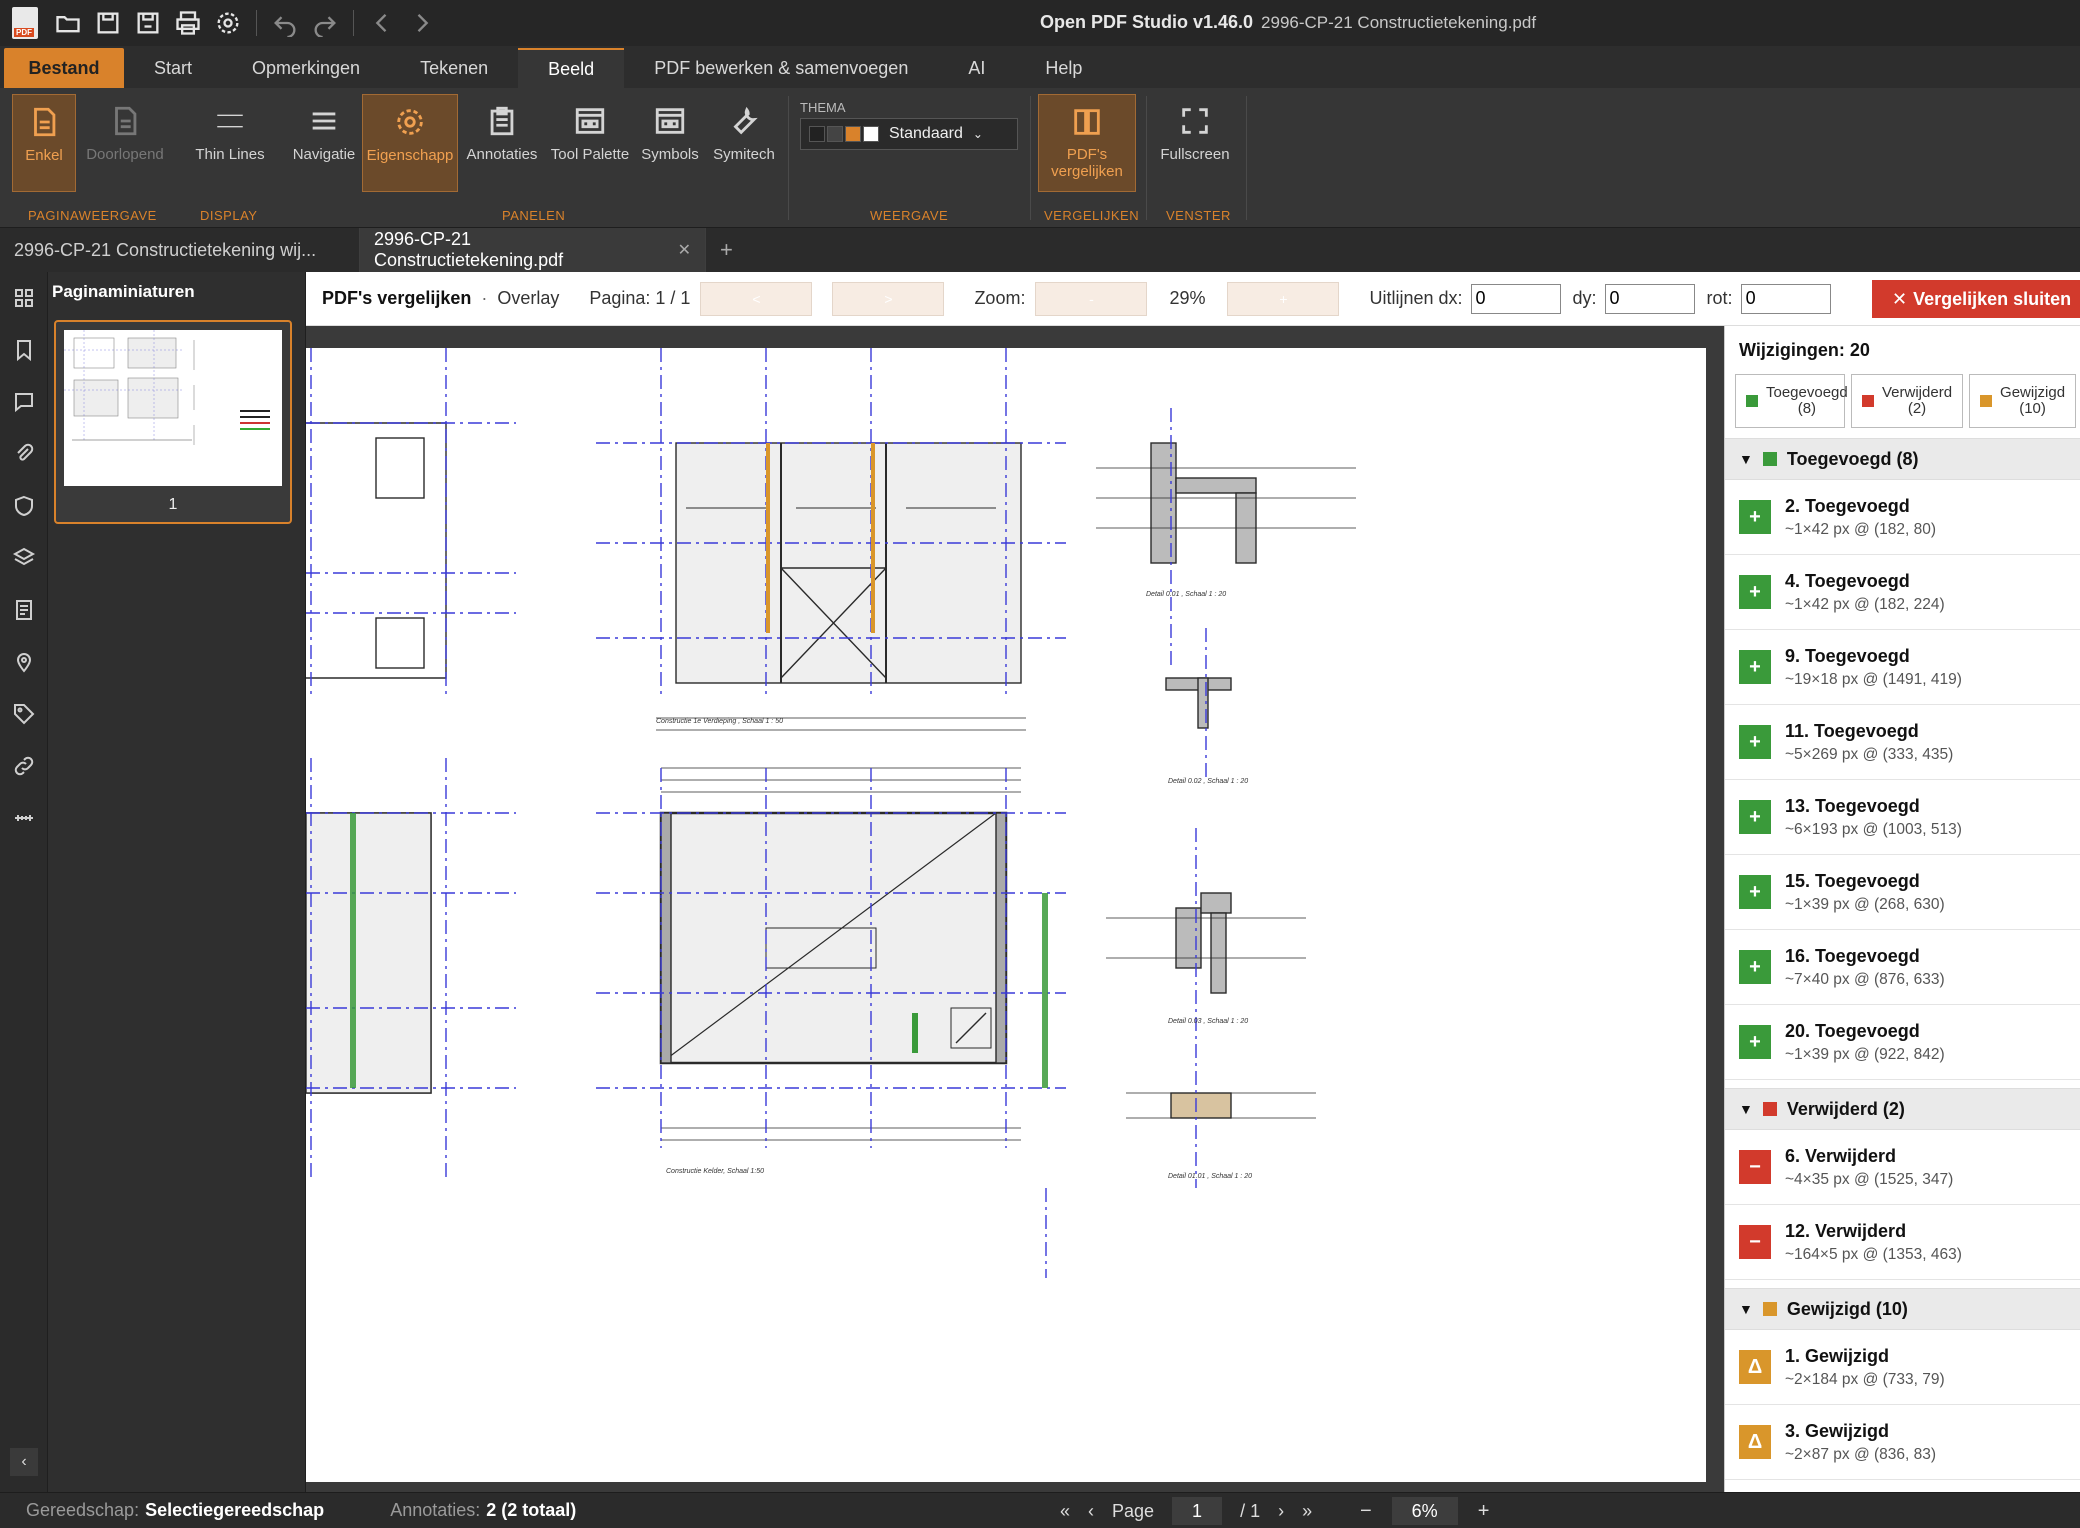  Describe the element at coordinates (1902, 1367) in the screenshot. I see `change-item: Δ 1. Gewijzigd ~2×184 px @ (733, 79)` at that location.